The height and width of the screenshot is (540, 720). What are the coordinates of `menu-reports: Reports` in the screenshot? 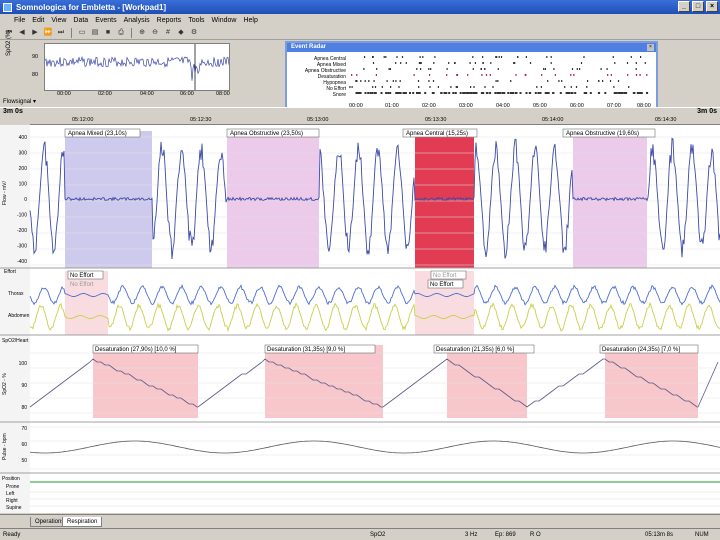 It's located at (169, 20).